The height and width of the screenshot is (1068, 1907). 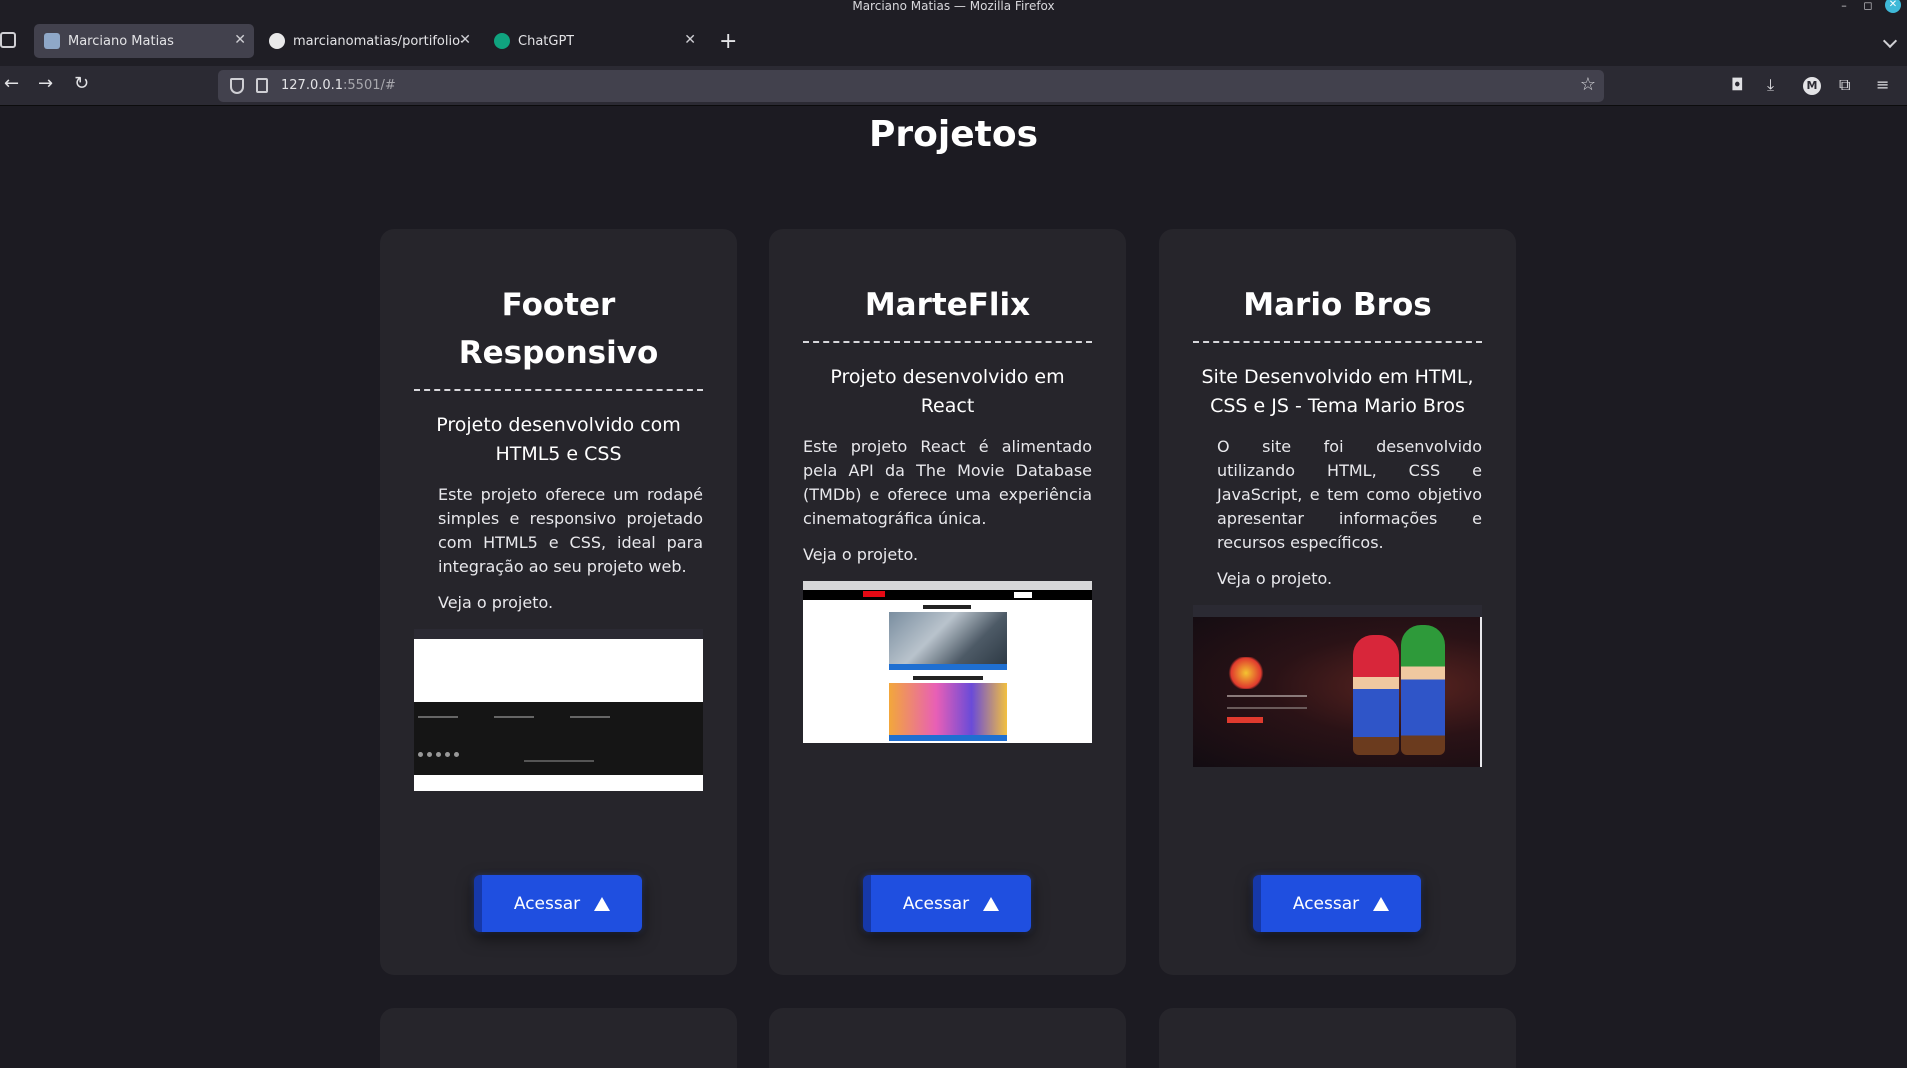 I want to click on menu-icon: ≡, so click(x=1882, y=85).